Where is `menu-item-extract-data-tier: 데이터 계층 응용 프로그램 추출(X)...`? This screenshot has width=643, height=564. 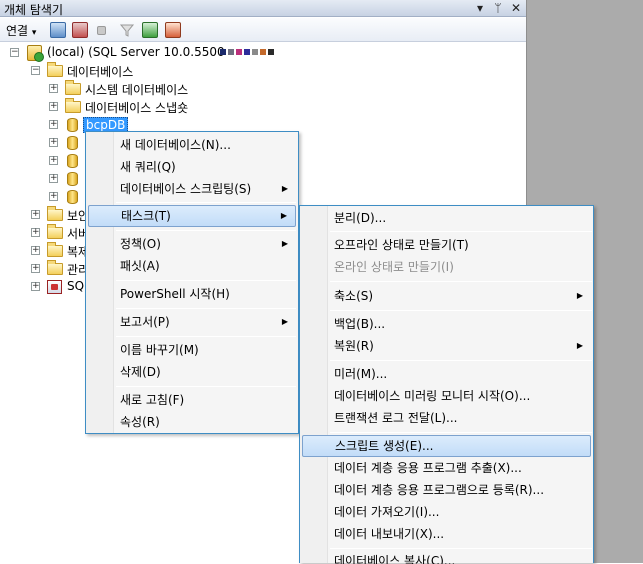
menu-item-extract-data-tier: 데이터 계층 응용 프로그램 추출(X)... is located at coordinates (446, 468).